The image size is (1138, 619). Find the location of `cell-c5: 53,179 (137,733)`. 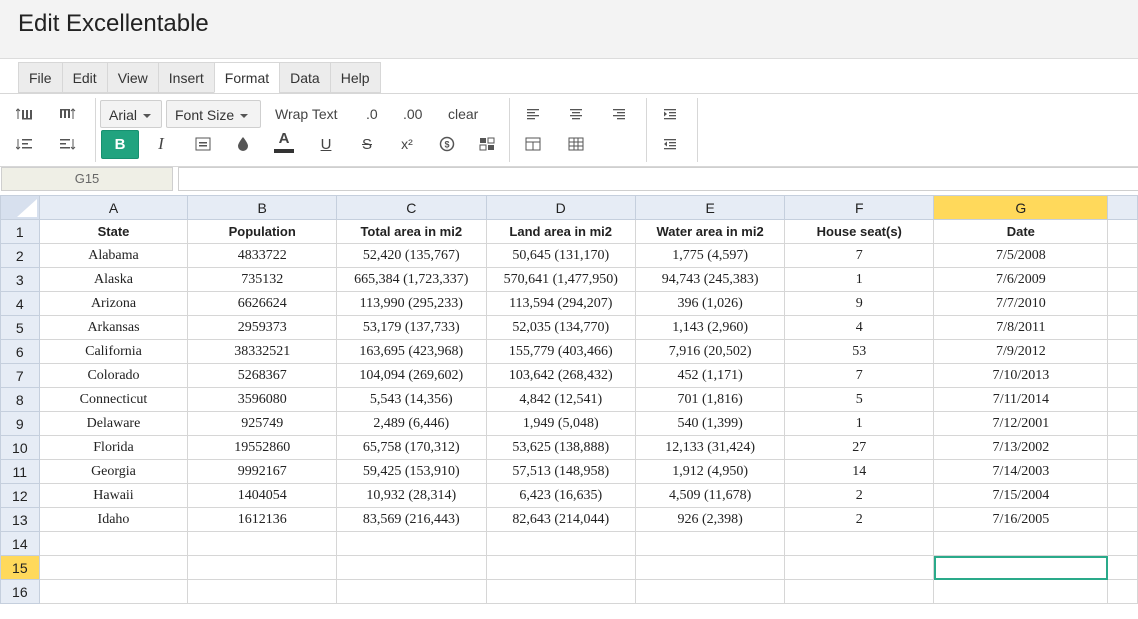

cell-c5: 53,179 (137,733) is located at coordinates (411, 327).